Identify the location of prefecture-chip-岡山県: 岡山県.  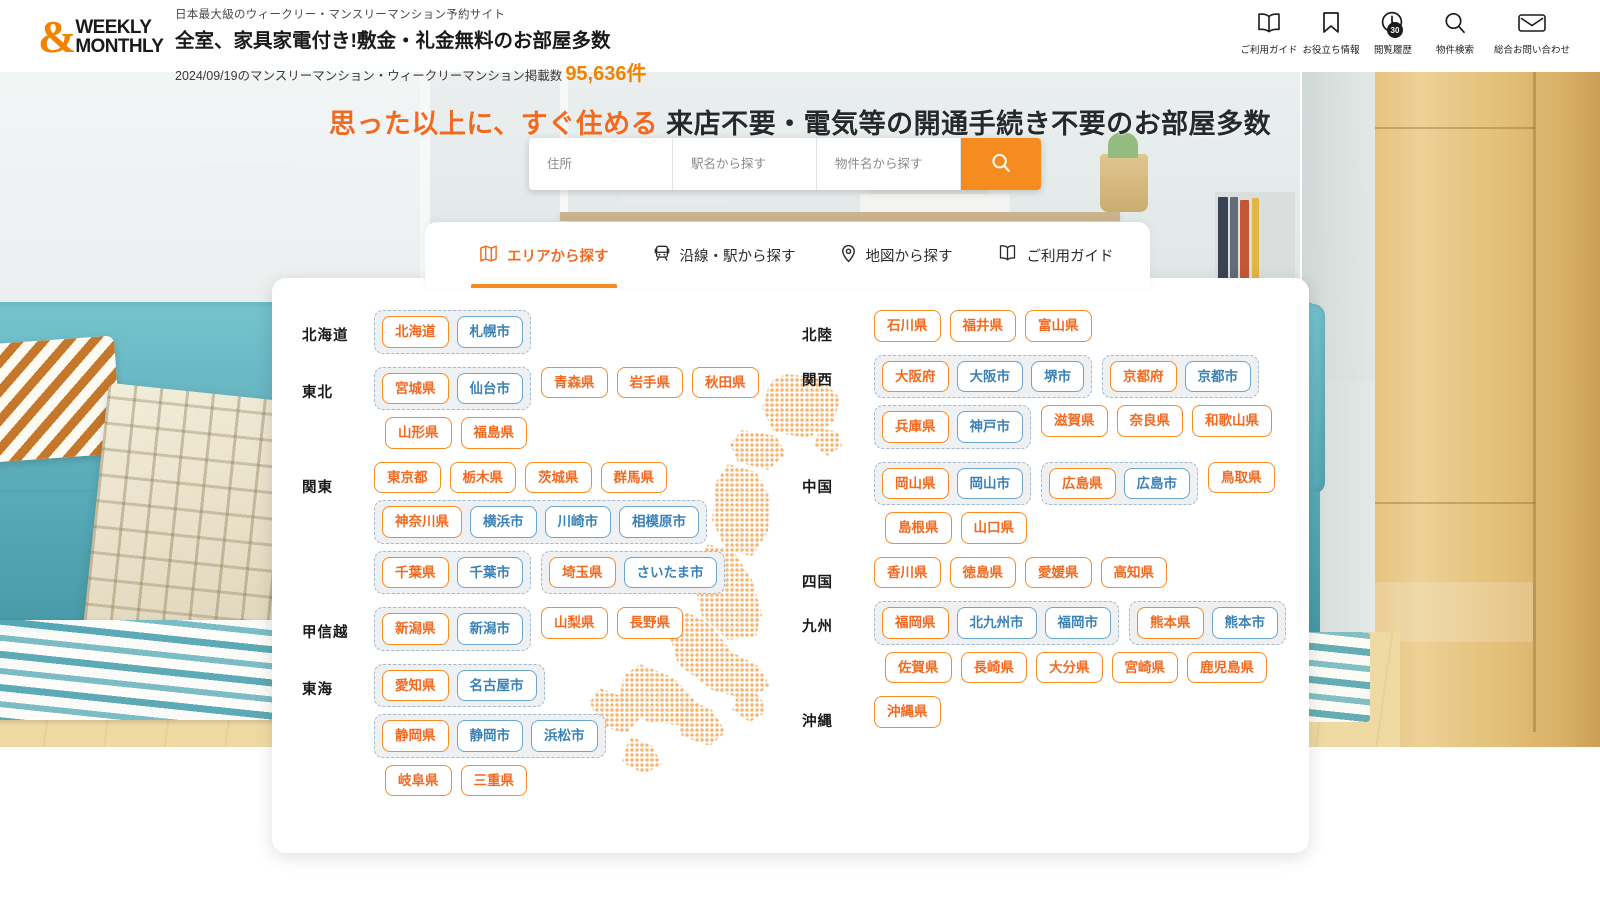
(915, 483).